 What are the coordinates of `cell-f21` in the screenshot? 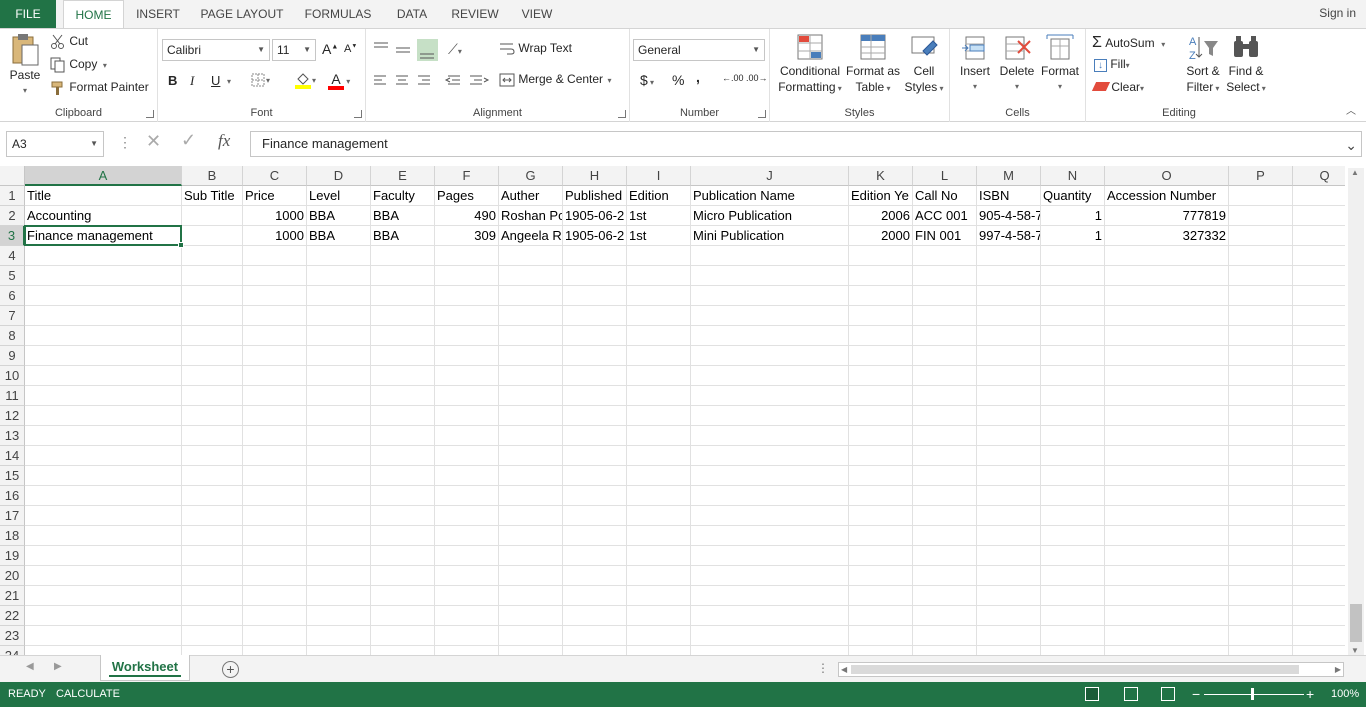 It's located at (467, 596).